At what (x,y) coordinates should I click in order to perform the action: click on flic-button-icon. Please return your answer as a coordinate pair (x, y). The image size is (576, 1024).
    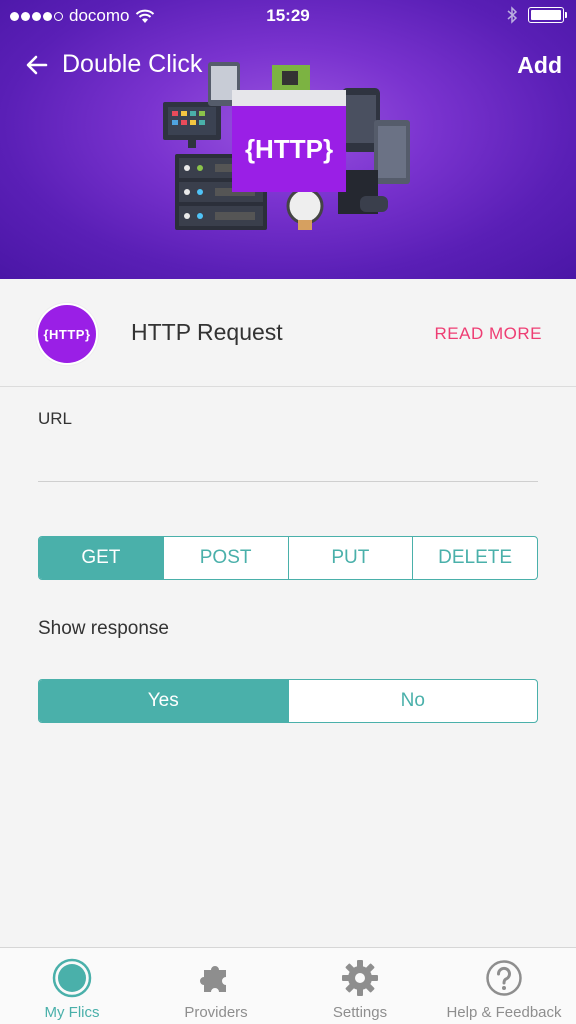
    Looking at the image, I should click on (72, 978).